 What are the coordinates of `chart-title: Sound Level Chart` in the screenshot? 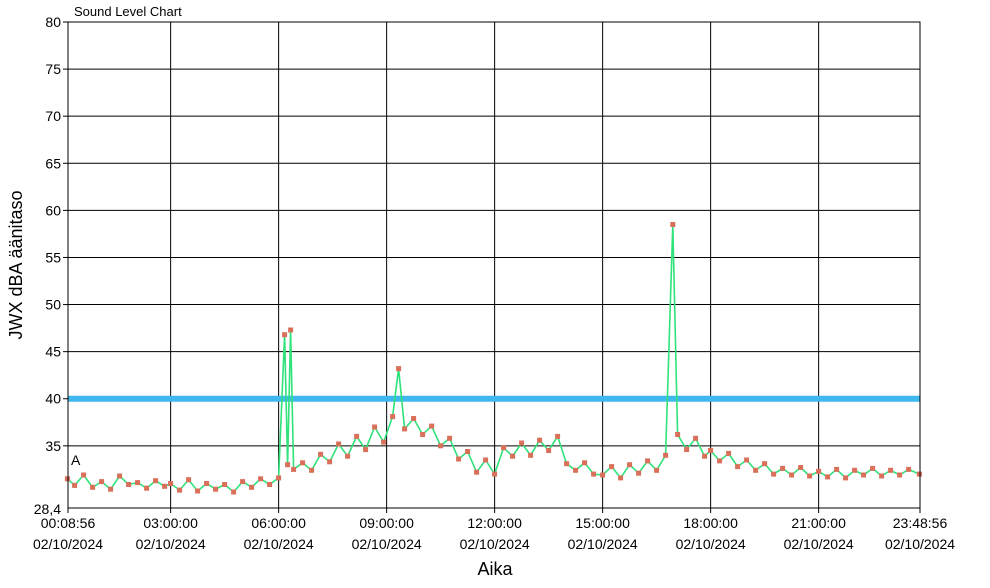 It's located at (128, 11).